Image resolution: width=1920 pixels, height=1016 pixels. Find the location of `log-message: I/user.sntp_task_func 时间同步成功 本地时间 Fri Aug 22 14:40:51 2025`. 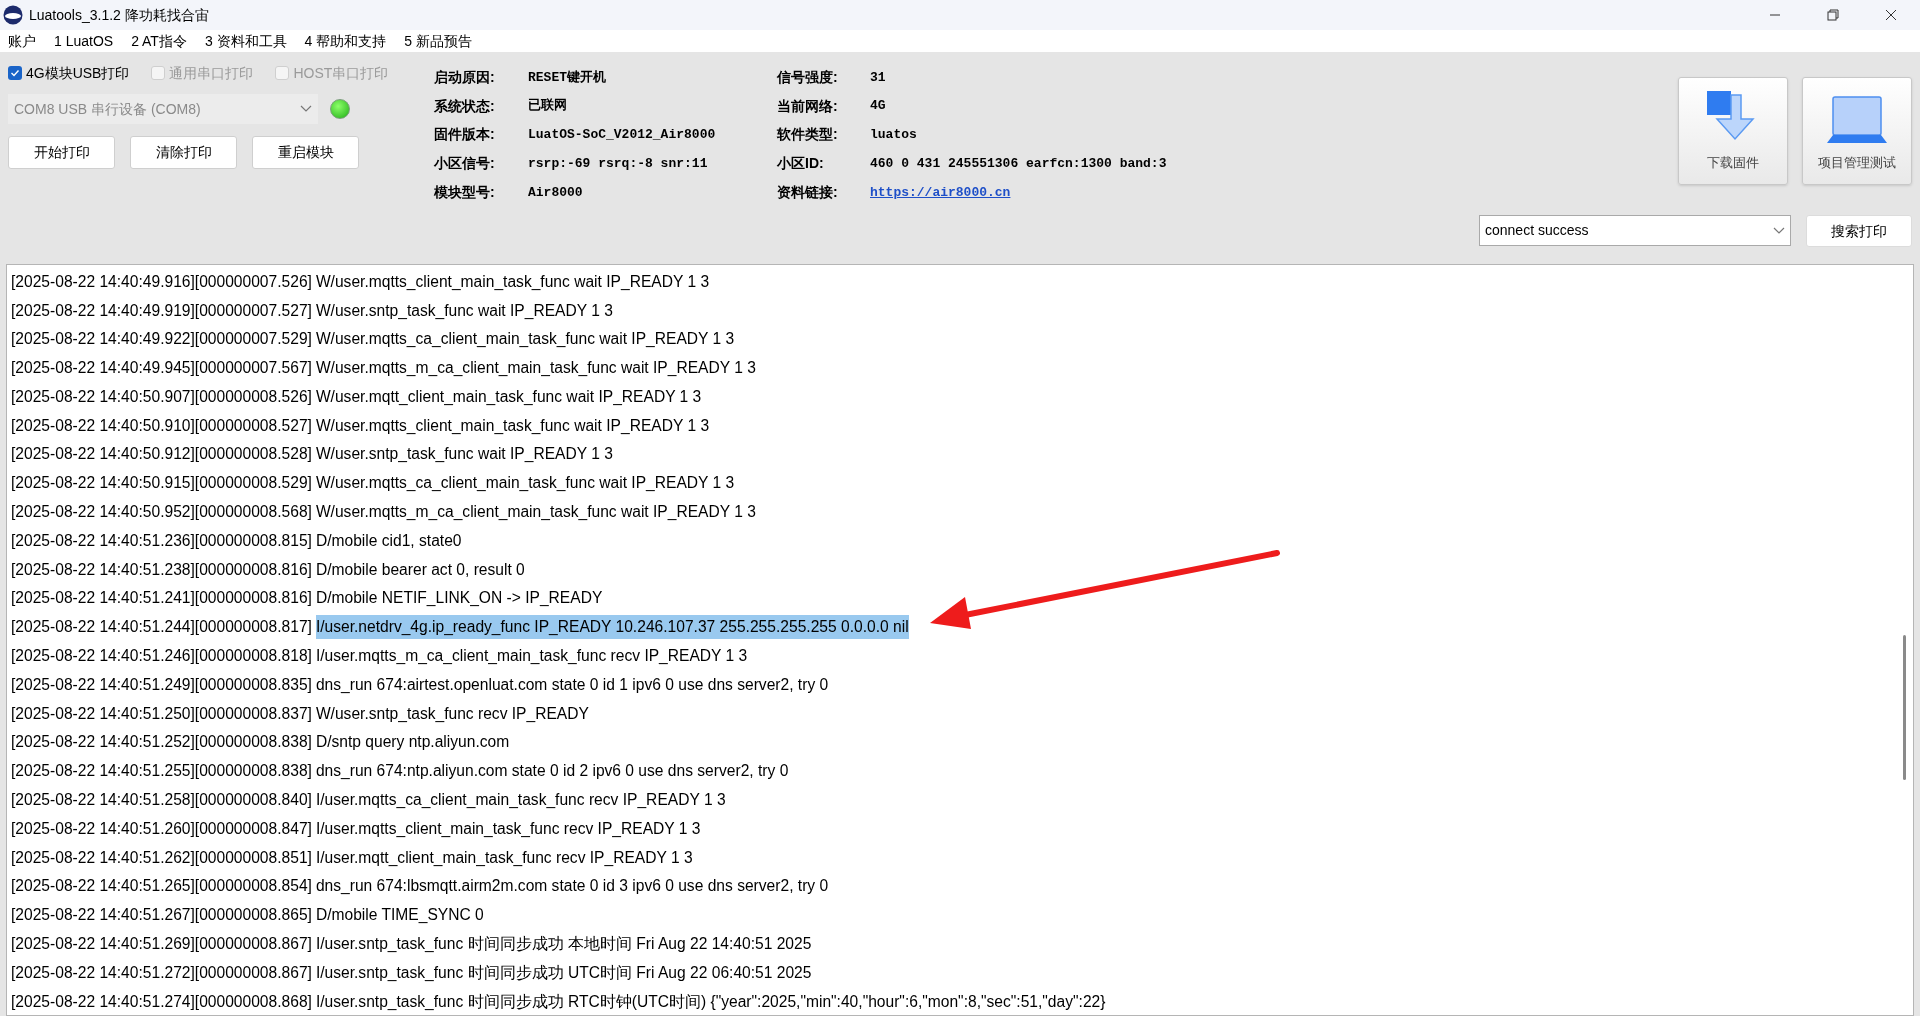

log-message: I/user.sntp_task_func 时间同步成功 本地时间 Fri Aug 22 14:40:51 2025 is located at coordinates (563, 944).